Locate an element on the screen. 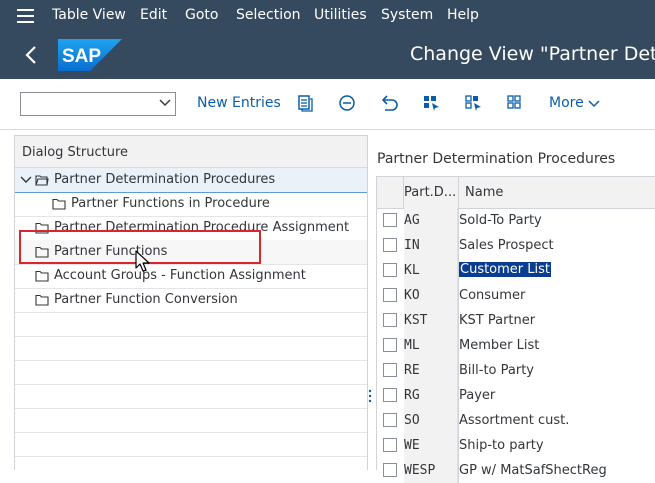  code-cell: WE is located at coordinates (431, 445).